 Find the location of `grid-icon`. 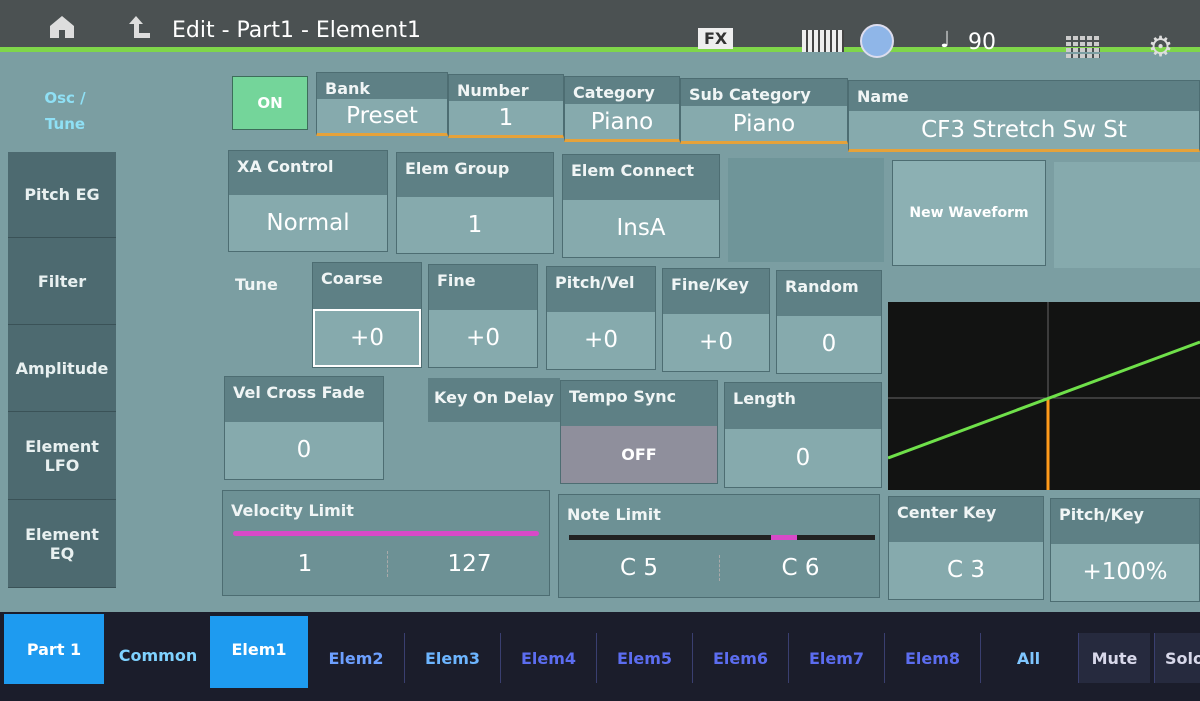

grid-icon is located at coordinates (1083, 46).